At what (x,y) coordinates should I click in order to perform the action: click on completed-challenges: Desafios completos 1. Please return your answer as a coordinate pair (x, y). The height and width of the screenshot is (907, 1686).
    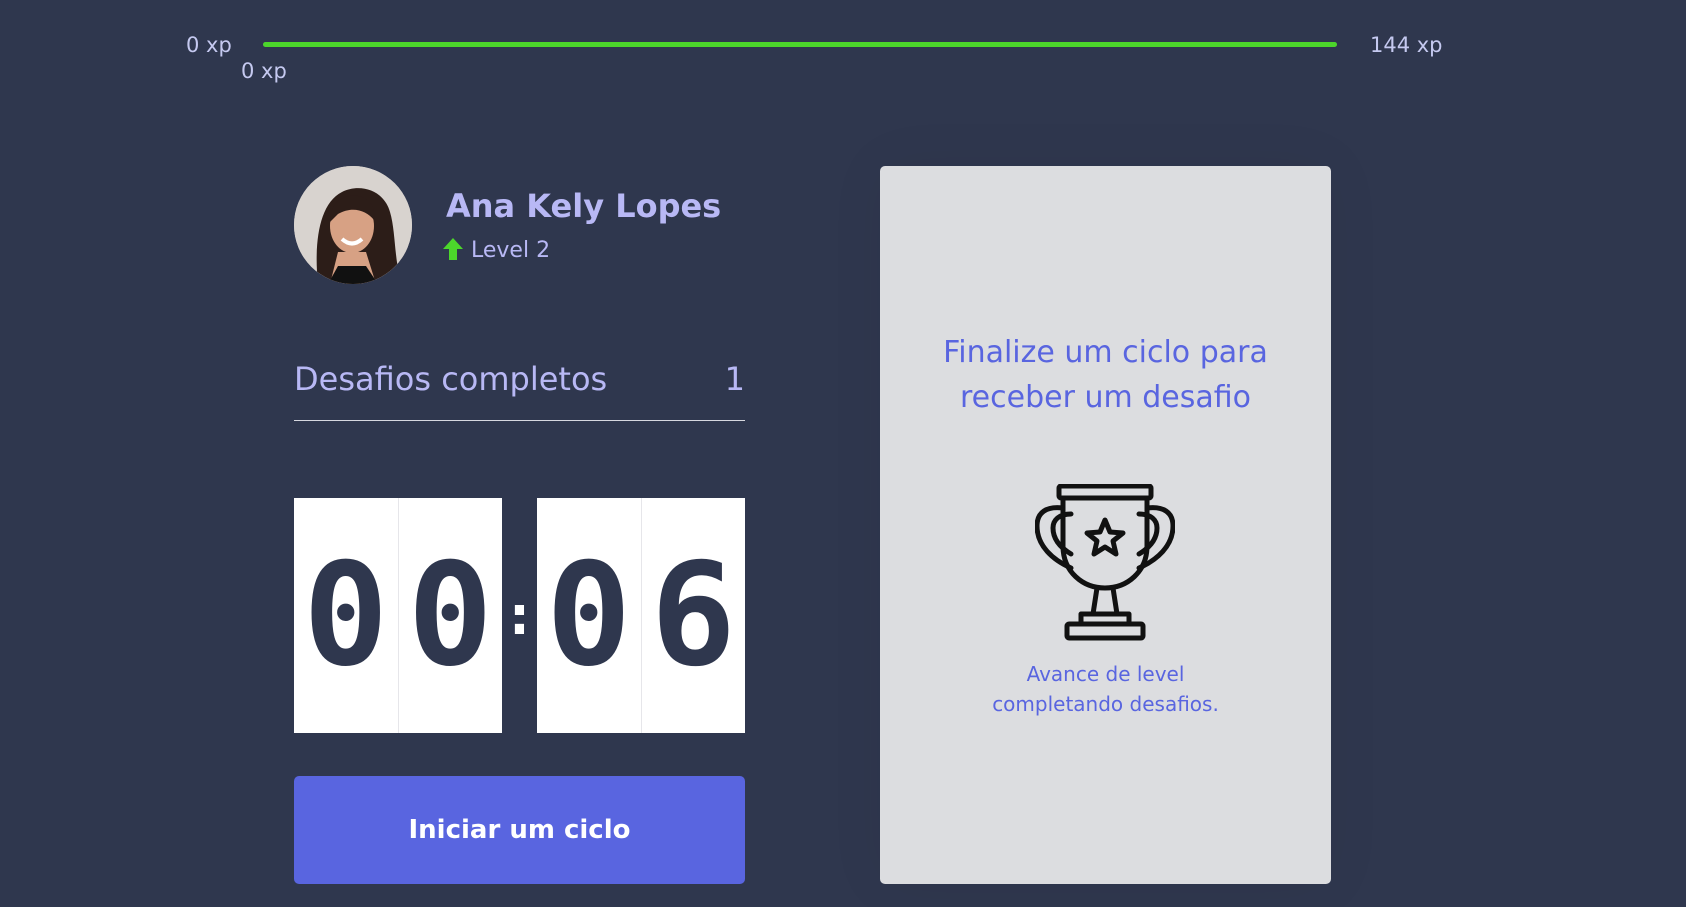
    Looking at the image, I should click on (519, 388).